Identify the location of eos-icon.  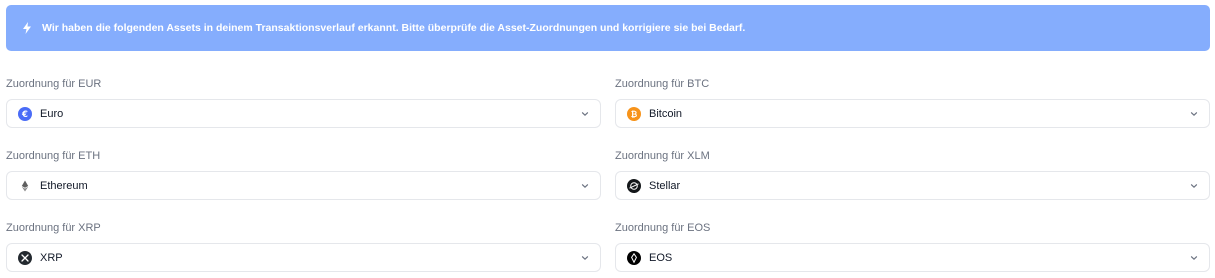
(634, 257).